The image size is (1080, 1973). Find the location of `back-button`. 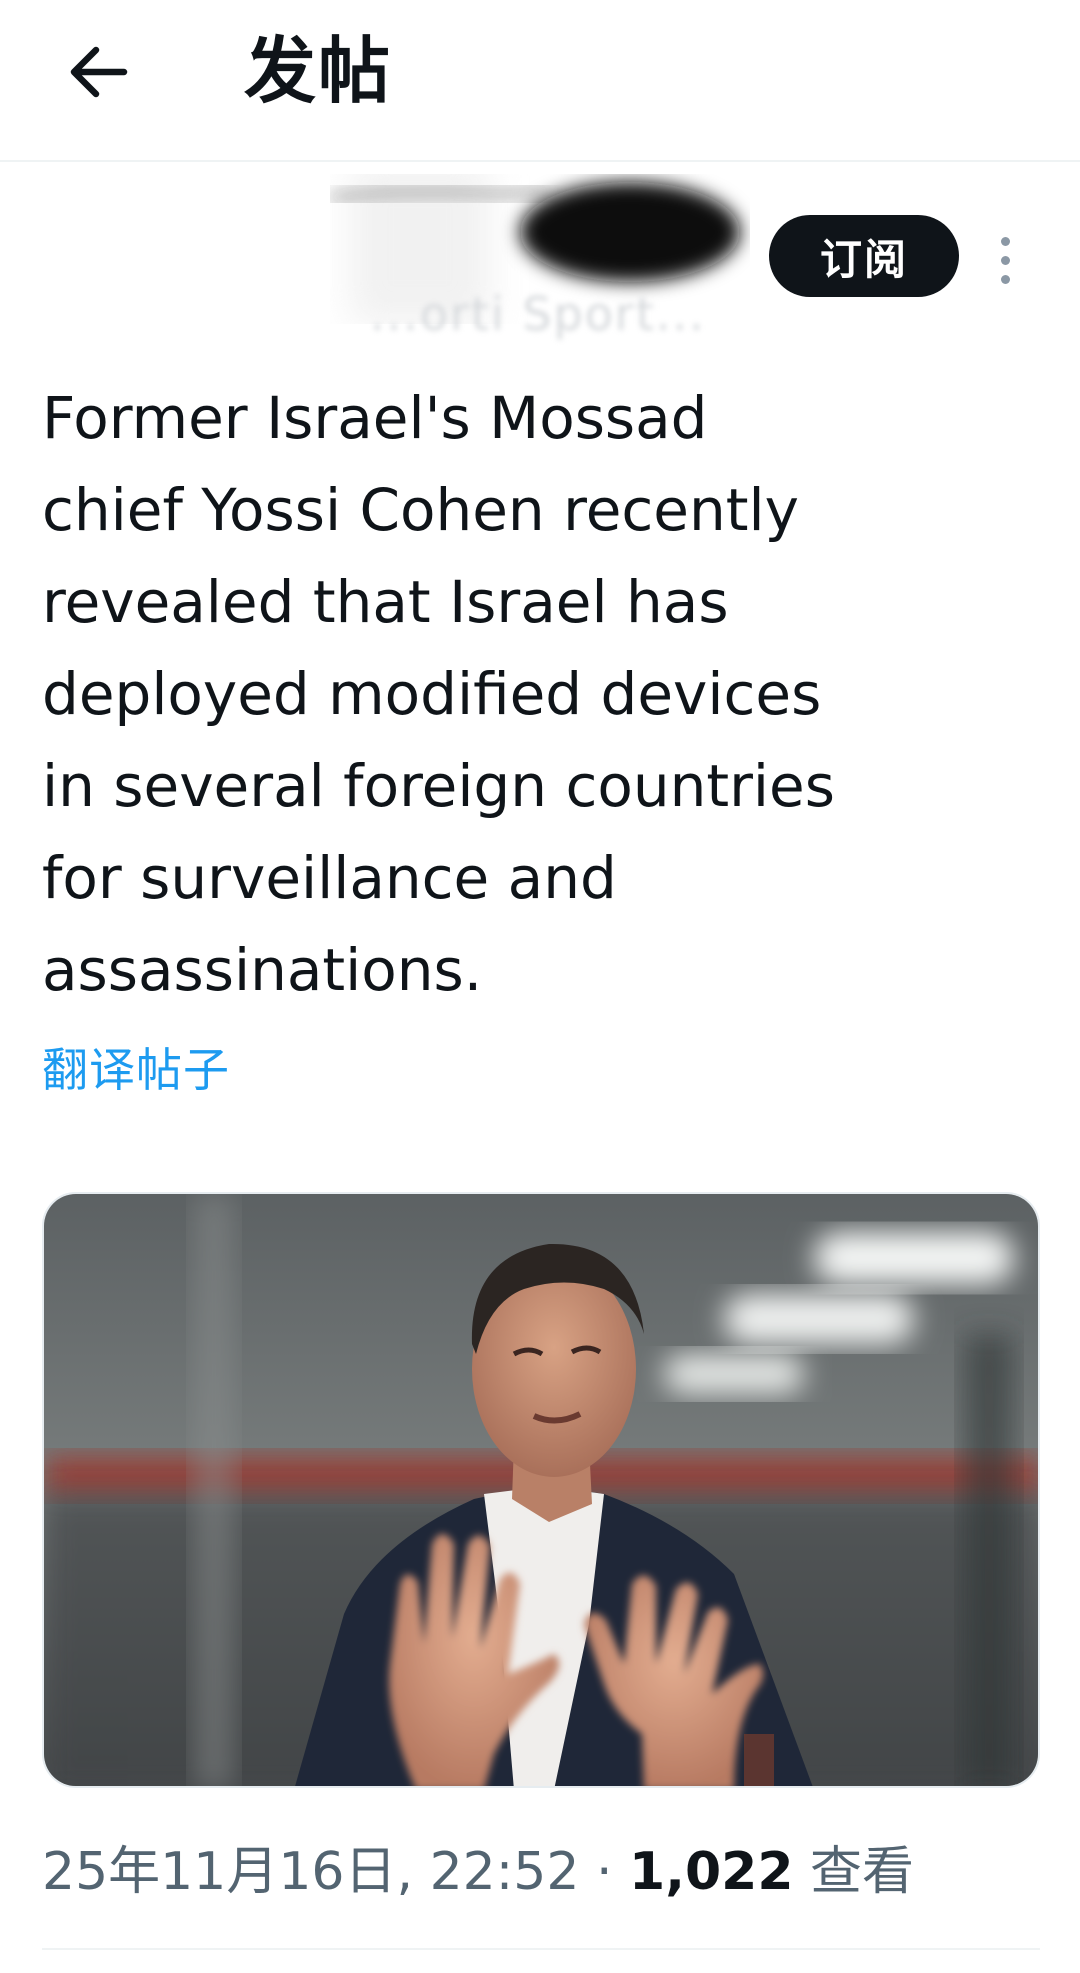

back-button is located at coordinates (98, 72).